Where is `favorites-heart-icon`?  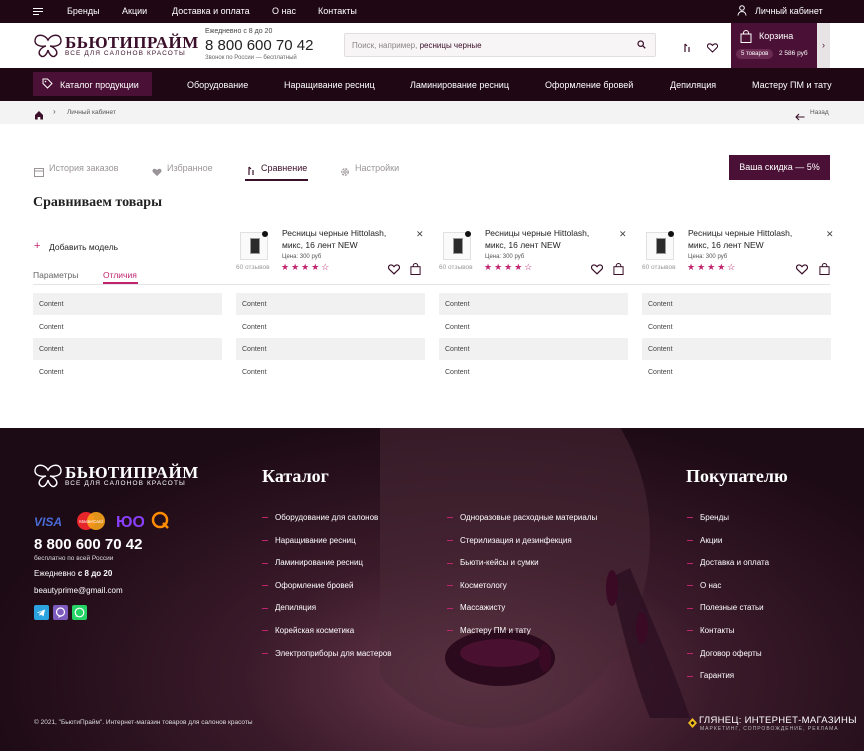
favorites-heart-icon is located at coordinates (712, 49).